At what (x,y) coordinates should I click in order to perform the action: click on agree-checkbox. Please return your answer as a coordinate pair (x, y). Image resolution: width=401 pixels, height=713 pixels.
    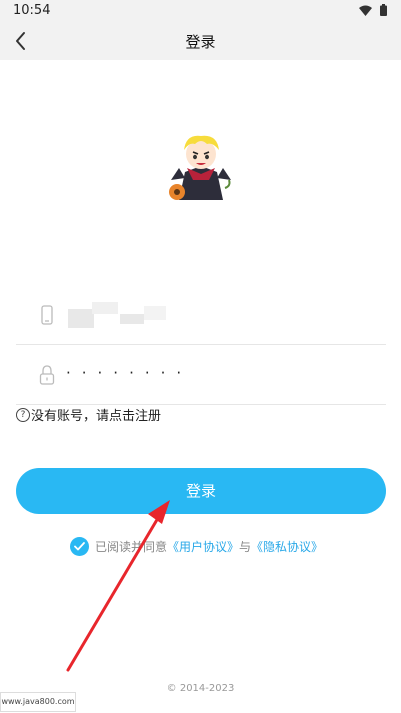
    Looking at the image, I should click on (79, 546).